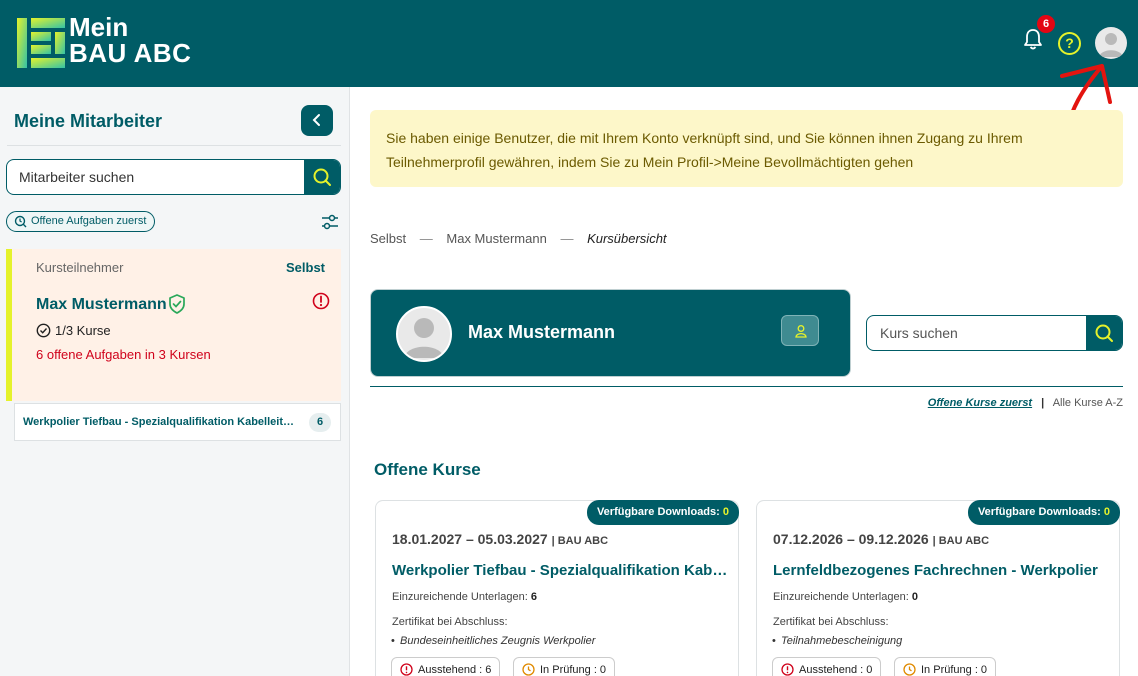 The image size is (1138, 676). I want to click on breadcrumb-item-self: Selbst, so click(388, 238).